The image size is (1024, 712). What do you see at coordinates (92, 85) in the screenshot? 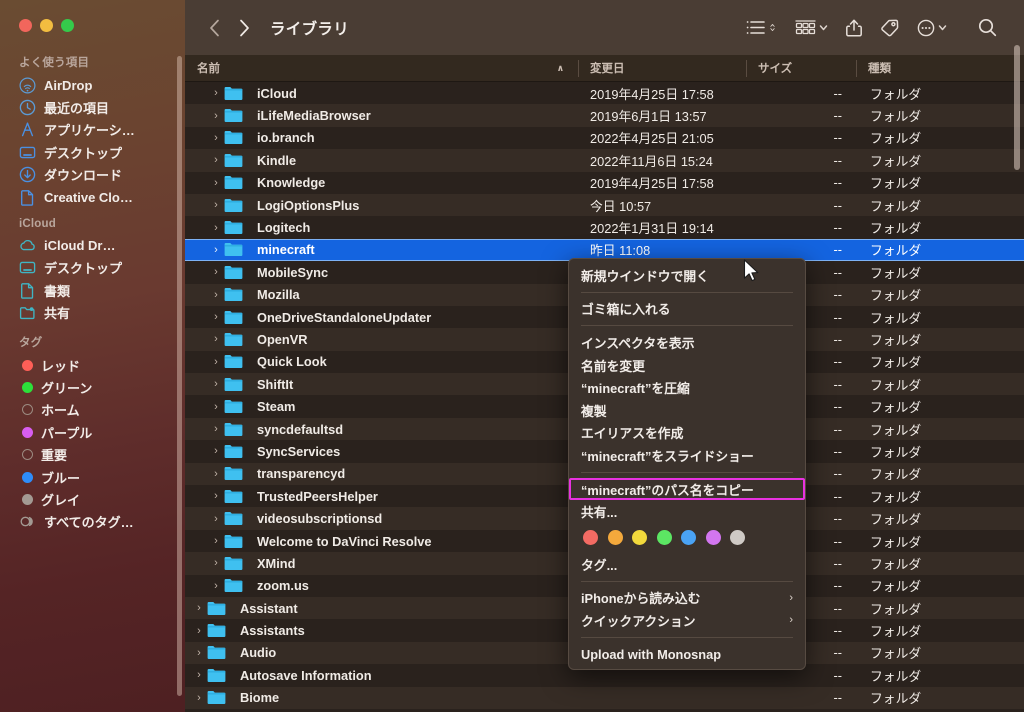
I see `sidebar-item-airdrop: AirDrop` at bounding box center [92, 85].